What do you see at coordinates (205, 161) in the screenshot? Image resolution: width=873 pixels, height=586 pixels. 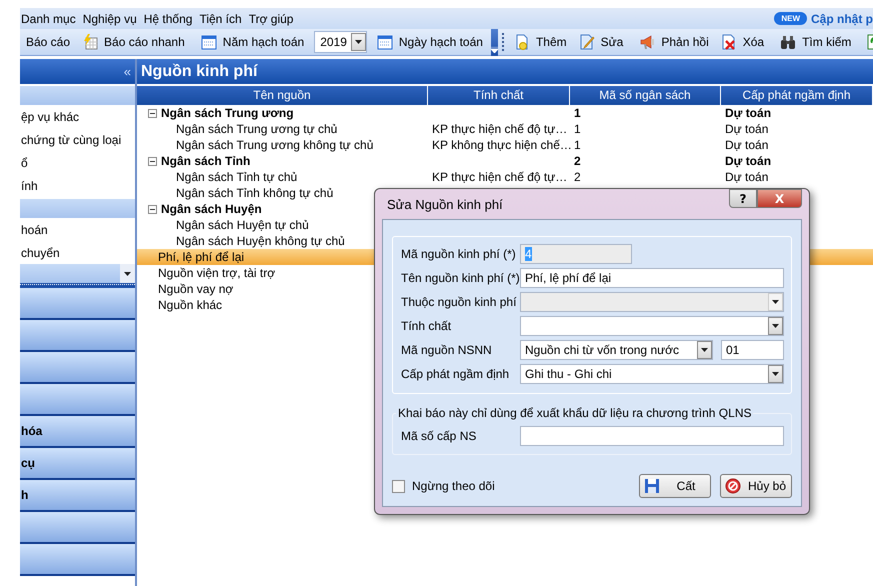 I see `group-name: Ngân sách Tỉnh` at bounding box center [205, 161].